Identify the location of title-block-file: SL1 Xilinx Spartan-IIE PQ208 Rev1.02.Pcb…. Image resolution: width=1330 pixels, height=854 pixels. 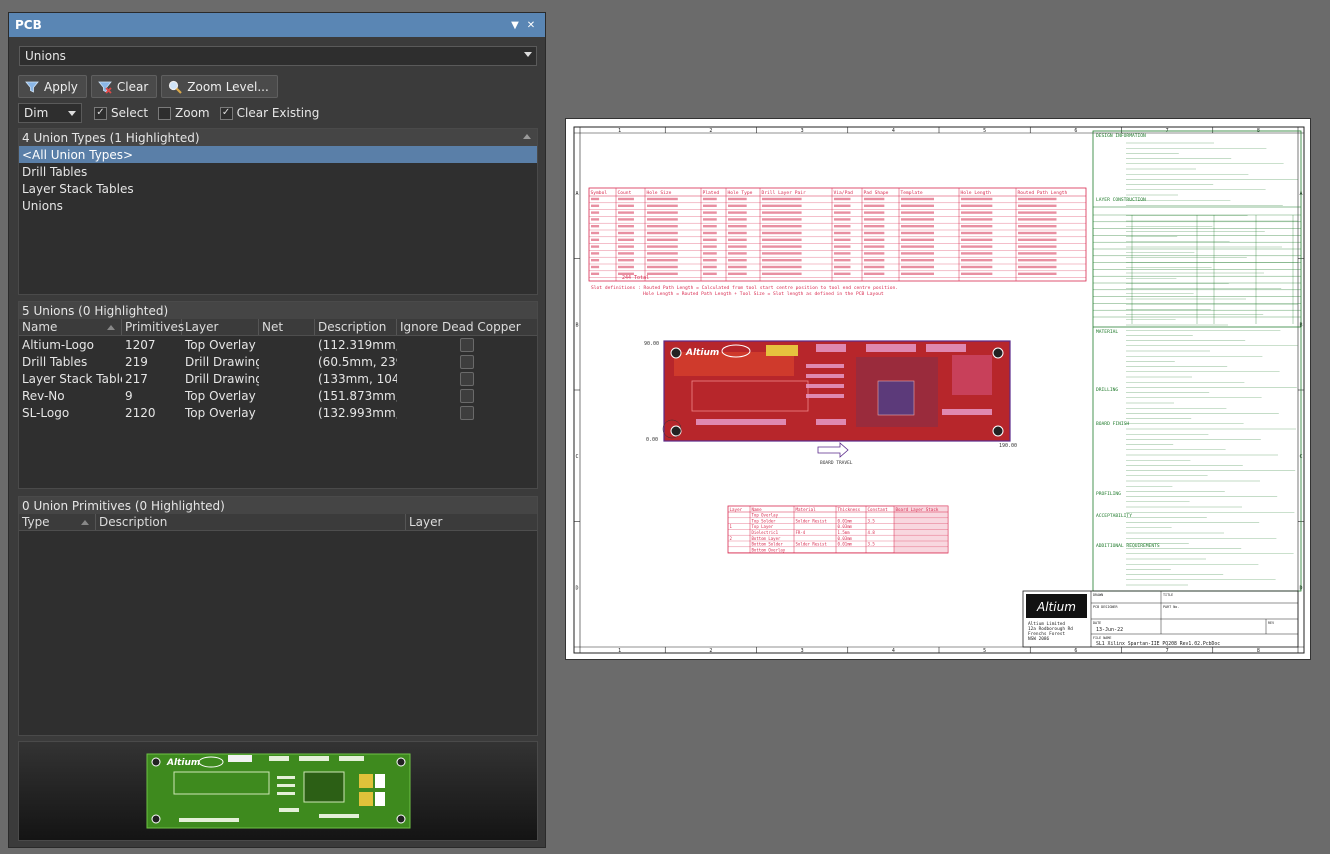
(1158, 644).